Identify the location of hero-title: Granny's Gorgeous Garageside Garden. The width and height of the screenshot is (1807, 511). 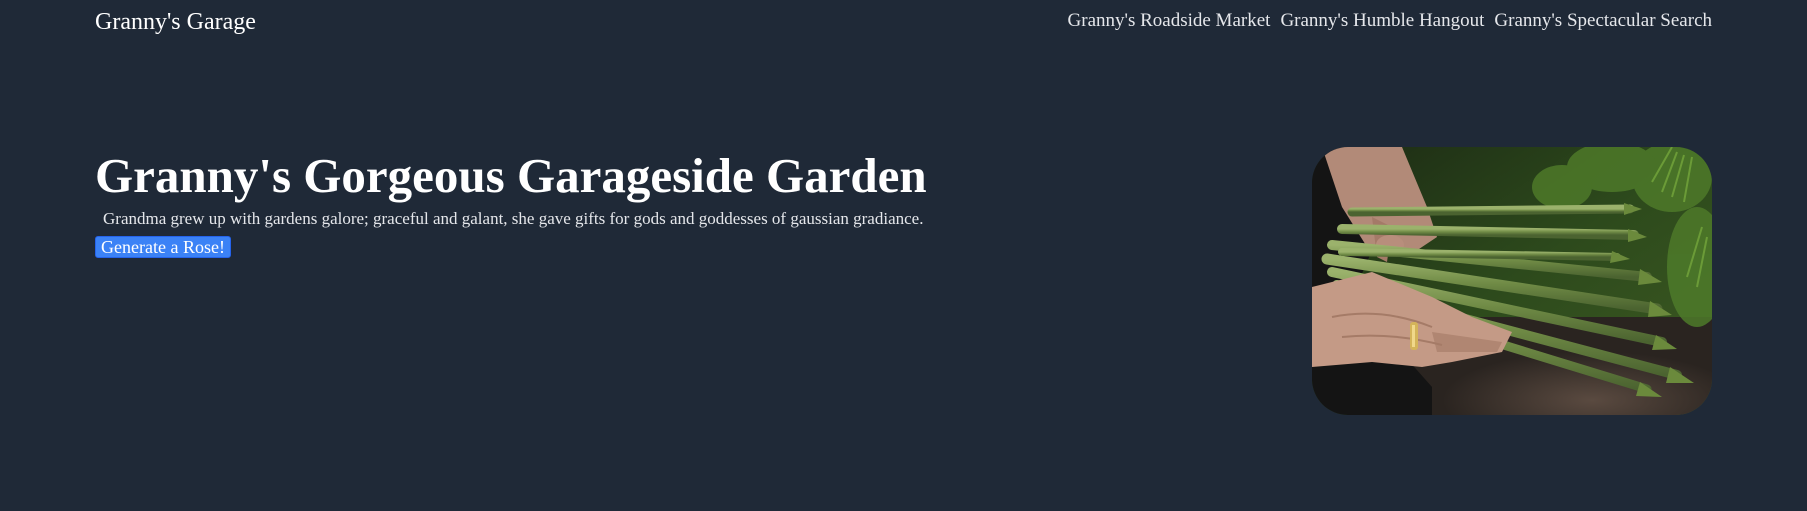
(511, 175).